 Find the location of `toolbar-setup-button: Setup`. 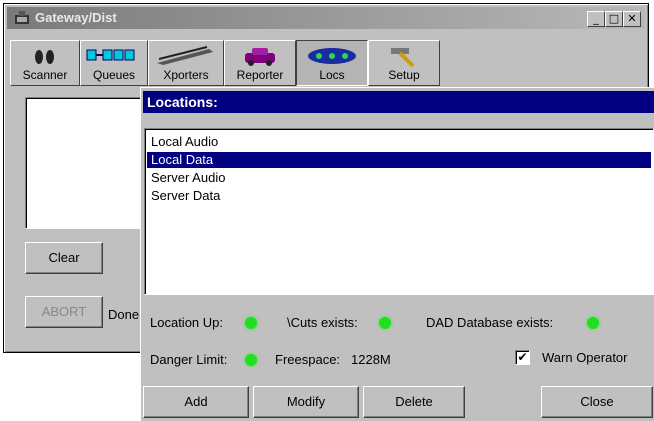

toolbar-setup-button: Setup is located at coordinates (404, 63).